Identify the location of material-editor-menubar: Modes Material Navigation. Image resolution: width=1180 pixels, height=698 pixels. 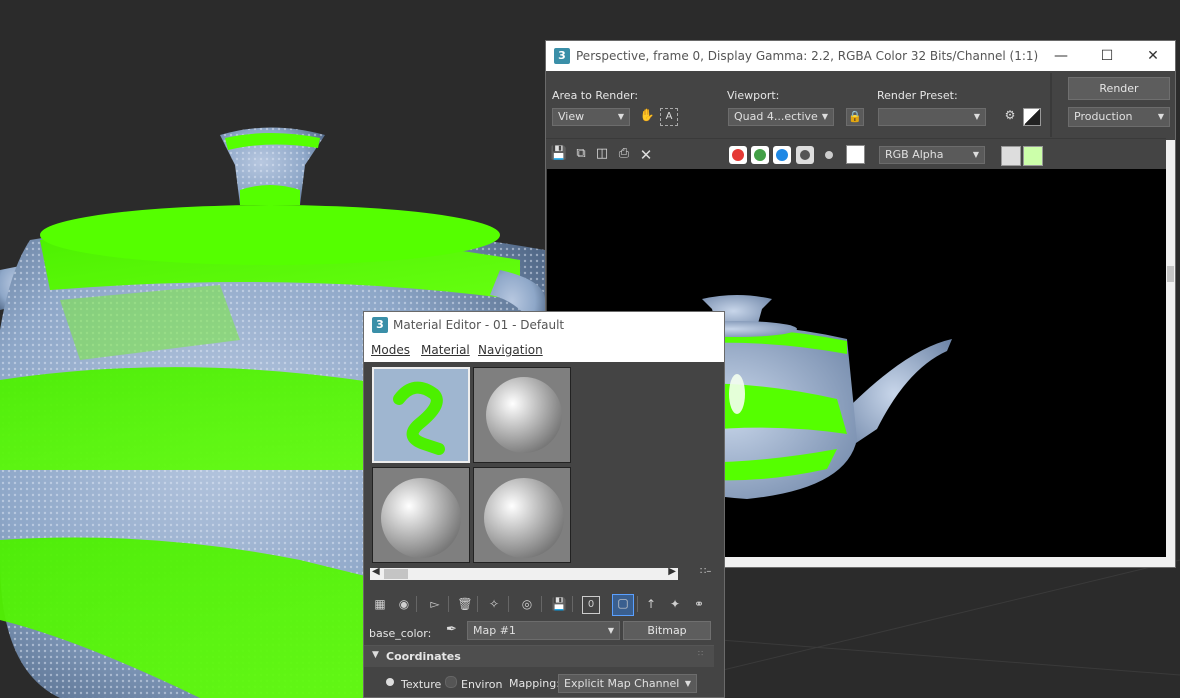
(544, 350).